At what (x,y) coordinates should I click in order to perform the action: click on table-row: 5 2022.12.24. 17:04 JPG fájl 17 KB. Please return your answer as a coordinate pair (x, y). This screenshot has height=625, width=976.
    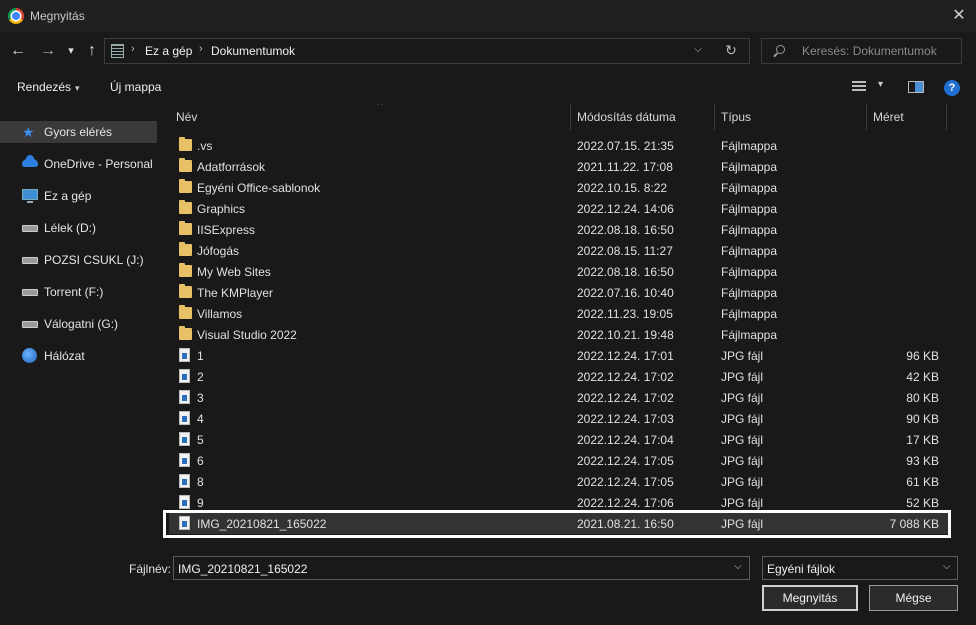
    Looking at the image, I should click on (560, 439).